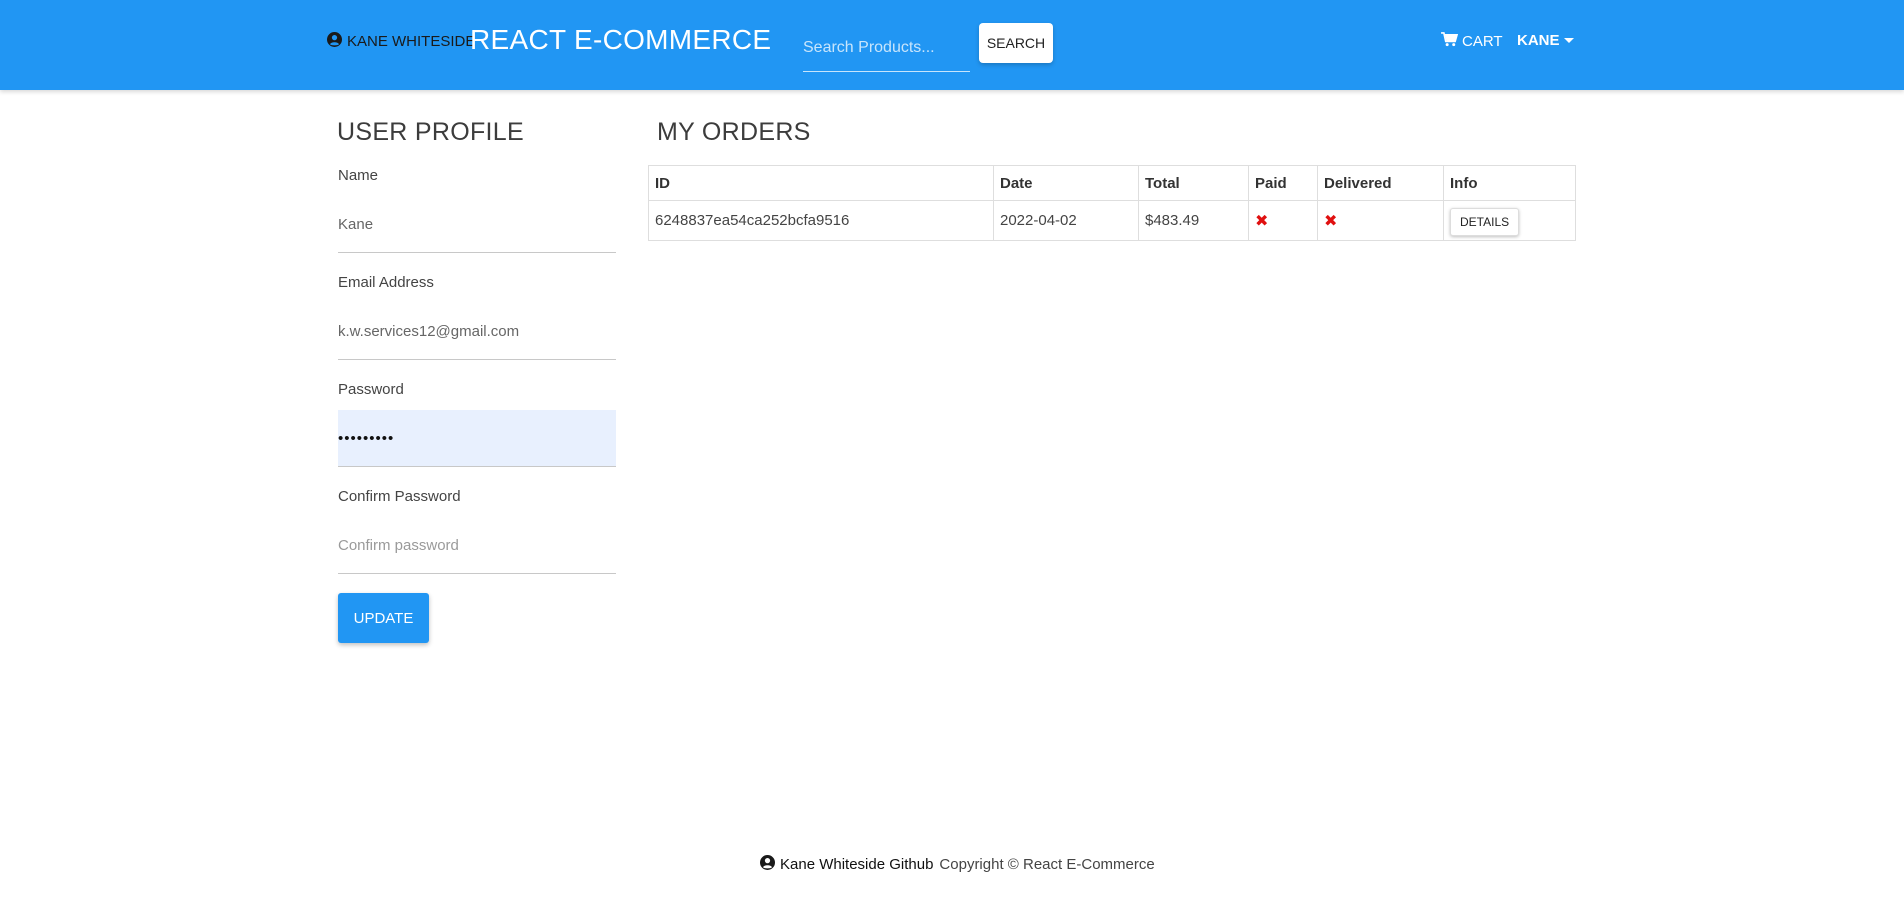 This screenshot has height=906, width=1904. I want to click on details-button: DETAILS, so click(1485, 221).